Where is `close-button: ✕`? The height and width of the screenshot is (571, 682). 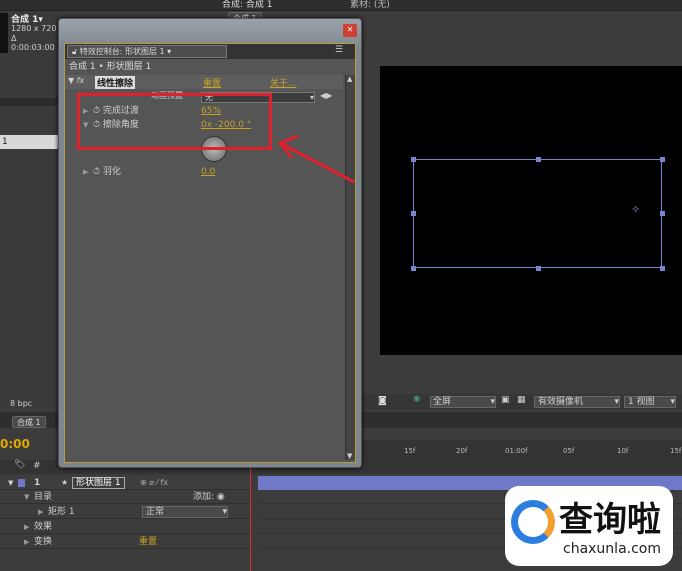
close-button: ✕ is located at coordinates (350, 30).